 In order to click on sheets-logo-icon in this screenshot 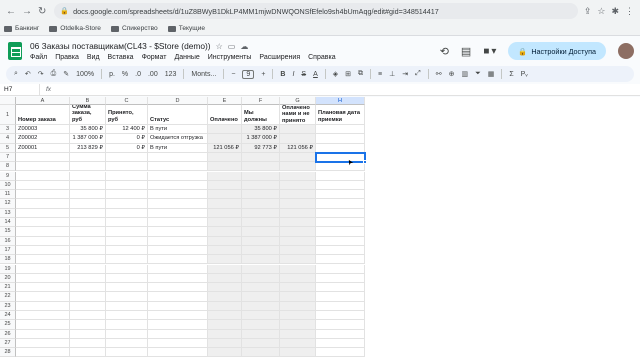, I will do `click(15, 51)`.